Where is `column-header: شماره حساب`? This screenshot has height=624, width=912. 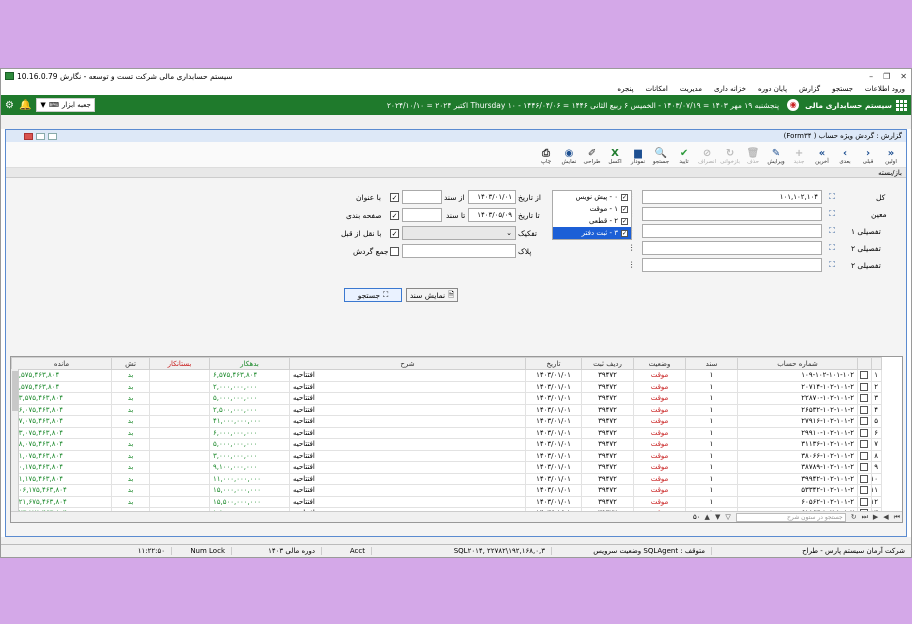 column-header: شماره حساب is located at coordinates (797, 363).